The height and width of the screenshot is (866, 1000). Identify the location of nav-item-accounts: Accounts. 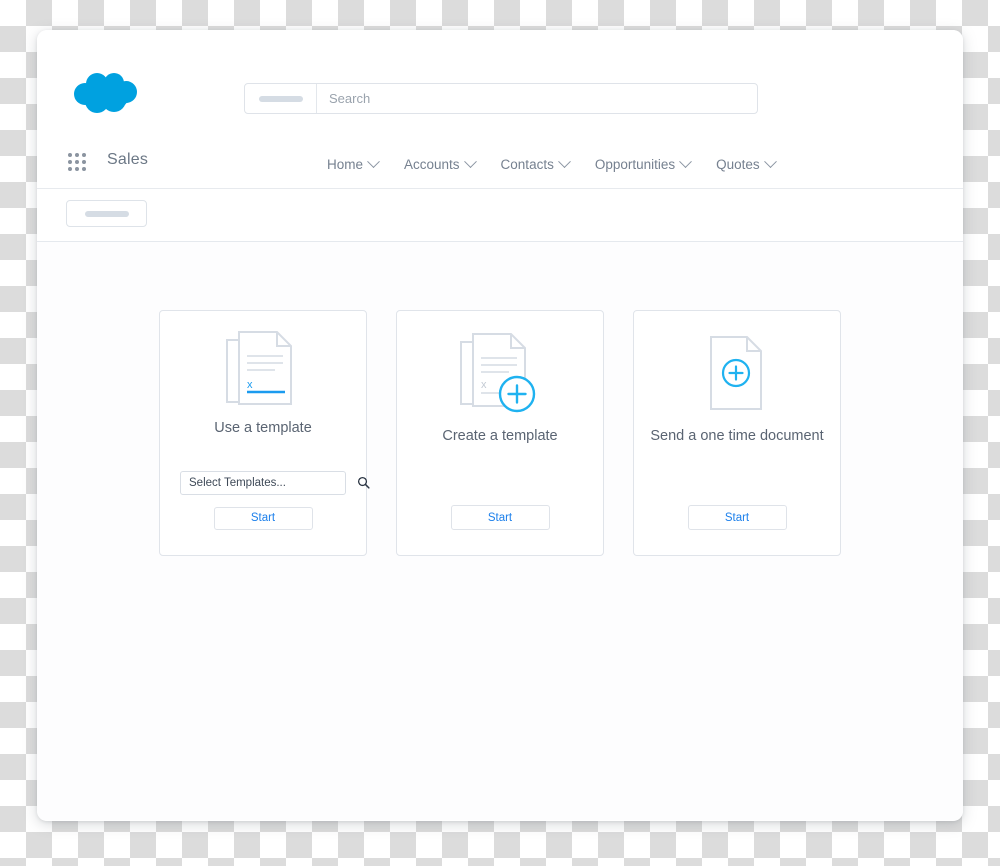
(440, 163).